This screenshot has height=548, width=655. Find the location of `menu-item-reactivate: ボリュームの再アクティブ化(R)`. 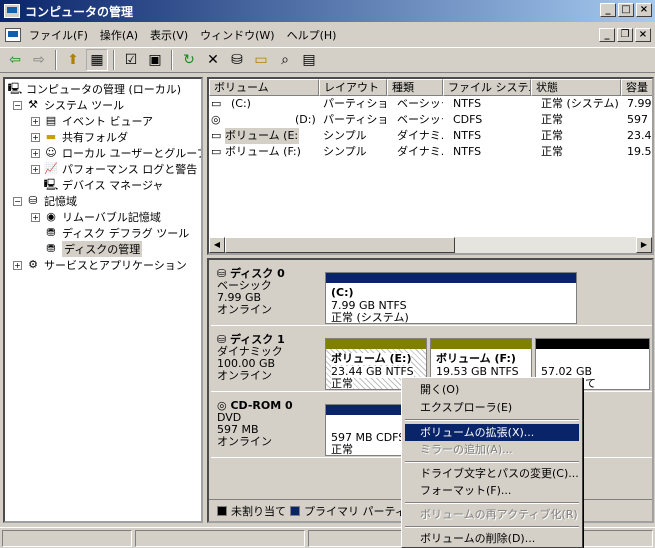

menu-item-reactivate: ボリュームの再アクティブ化(R) is located at coordinates (492, 514).